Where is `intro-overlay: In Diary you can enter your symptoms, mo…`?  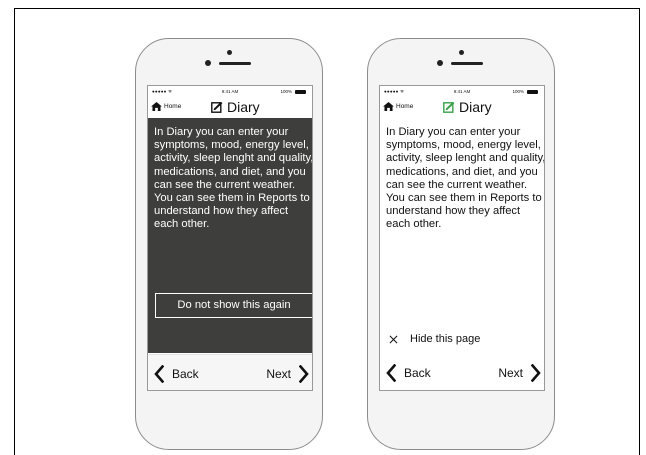
intro-overlay: In Diary you can enter your symptoms, mo… is located at coordinates (230, 235).